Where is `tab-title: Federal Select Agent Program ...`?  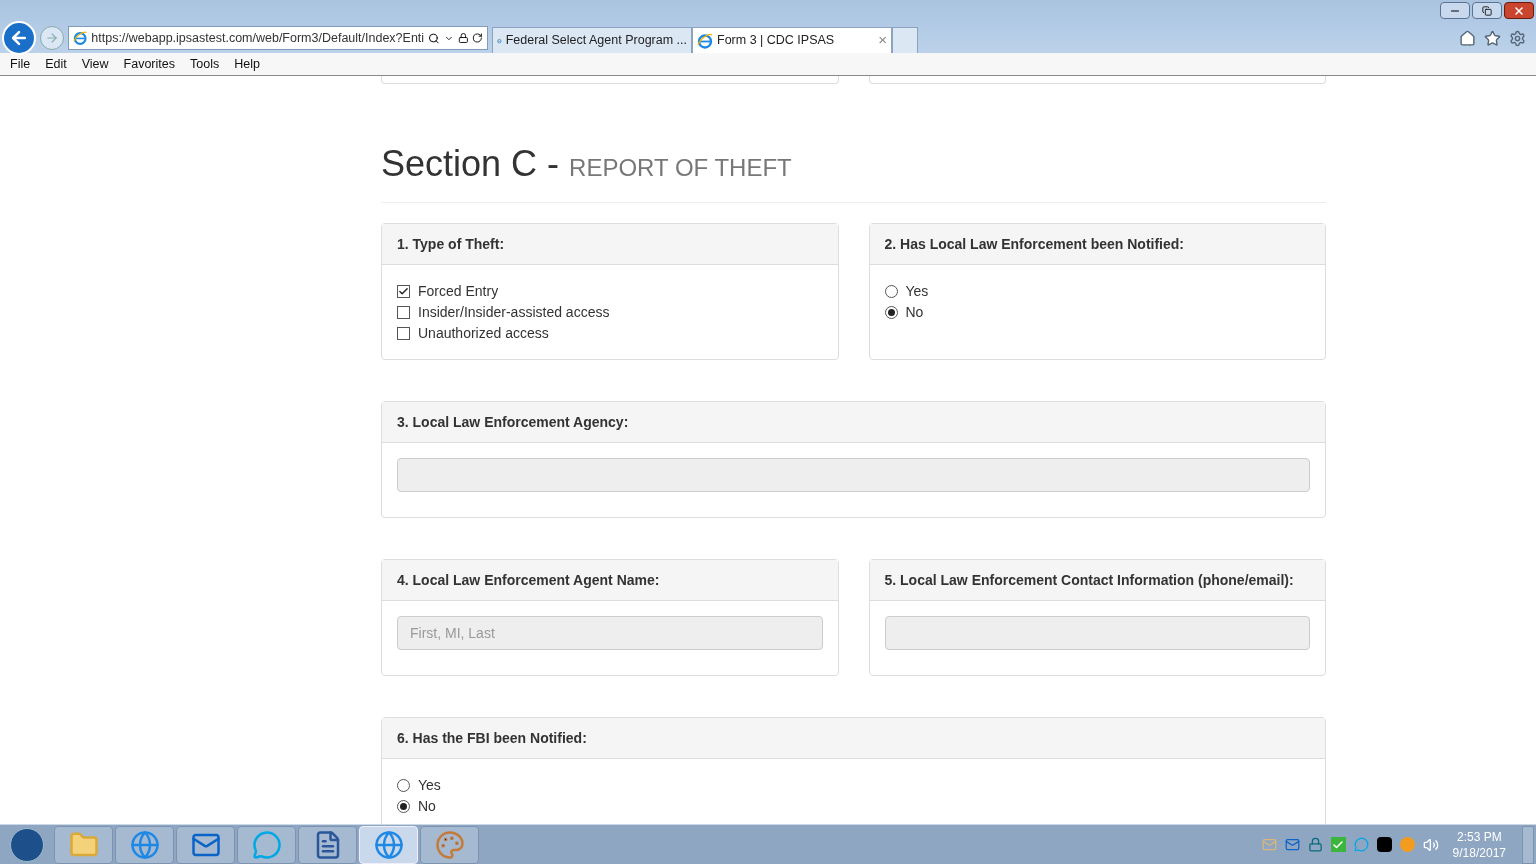 tab-title: Federal Select Agent Program ... is located at coordinates (596, 41).